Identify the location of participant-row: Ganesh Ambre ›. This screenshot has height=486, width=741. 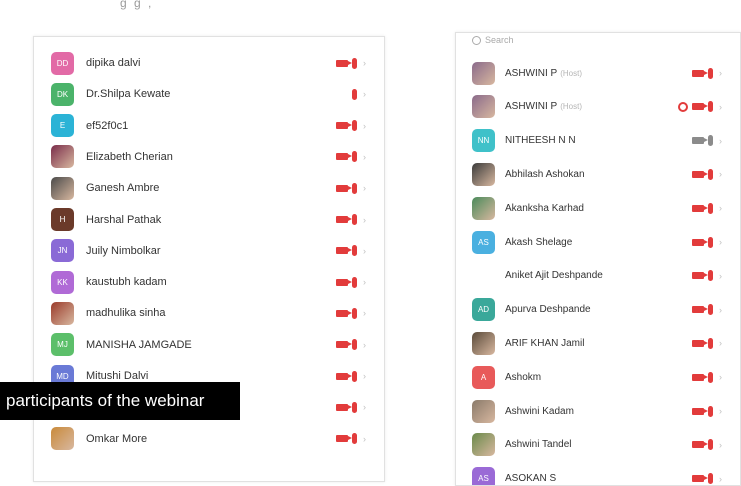
(209, 188).